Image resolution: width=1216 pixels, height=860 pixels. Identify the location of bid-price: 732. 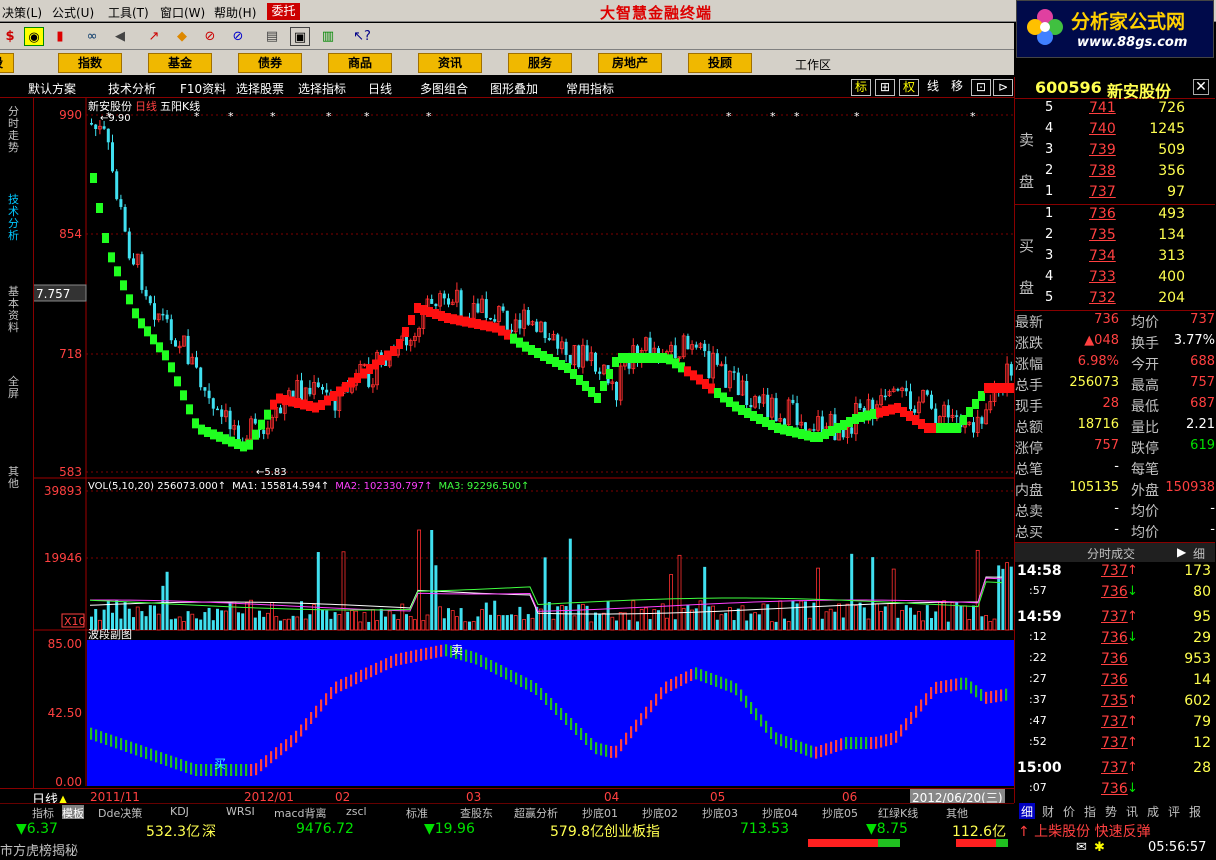
(1102, 298).